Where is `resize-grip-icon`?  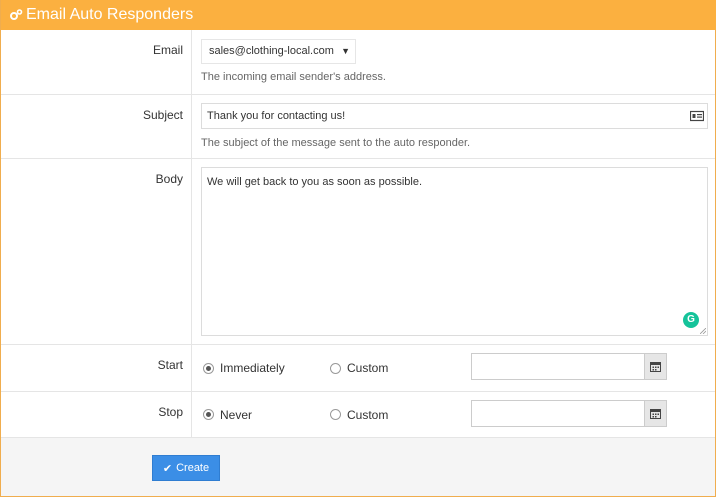
resize-grip-icon is located at coordinates (703, 331).